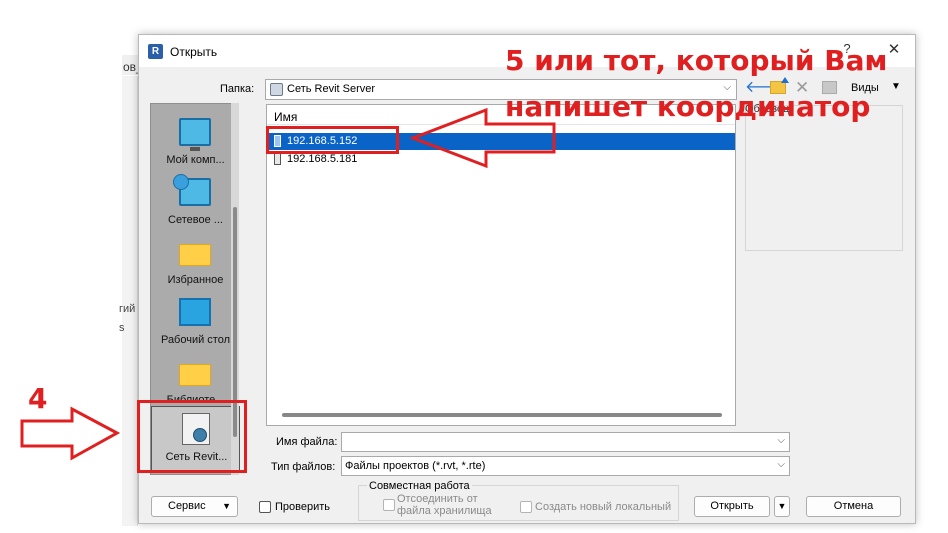 Image resolution: width=948 pixels, height=533 pixels. I want to click on annotation-step4: 4, so click(38, 398).